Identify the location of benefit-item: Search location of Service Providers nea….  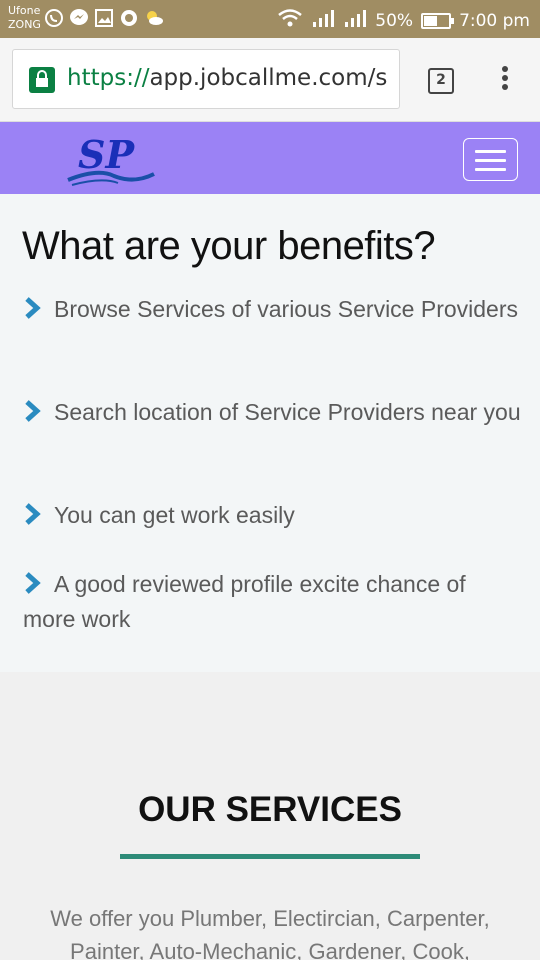
(273, 412).